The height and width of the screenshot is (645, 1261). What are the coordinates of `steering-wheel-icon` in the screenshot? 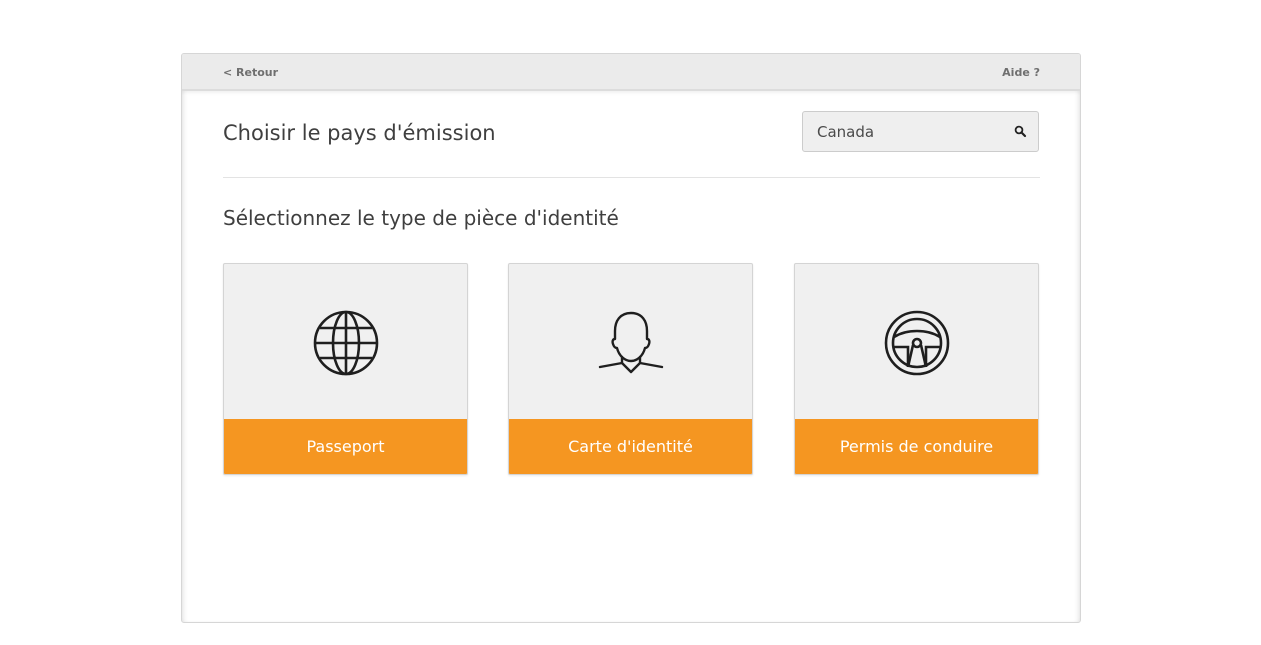 It's located at (916, 343).